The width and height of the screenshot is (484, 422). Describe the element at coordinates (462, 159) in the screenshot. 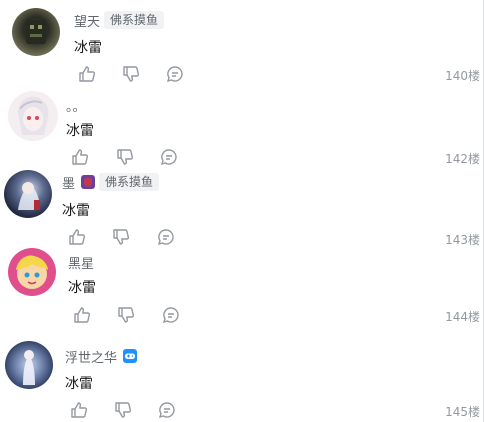

I see `floor-number: 142楼` at that location.